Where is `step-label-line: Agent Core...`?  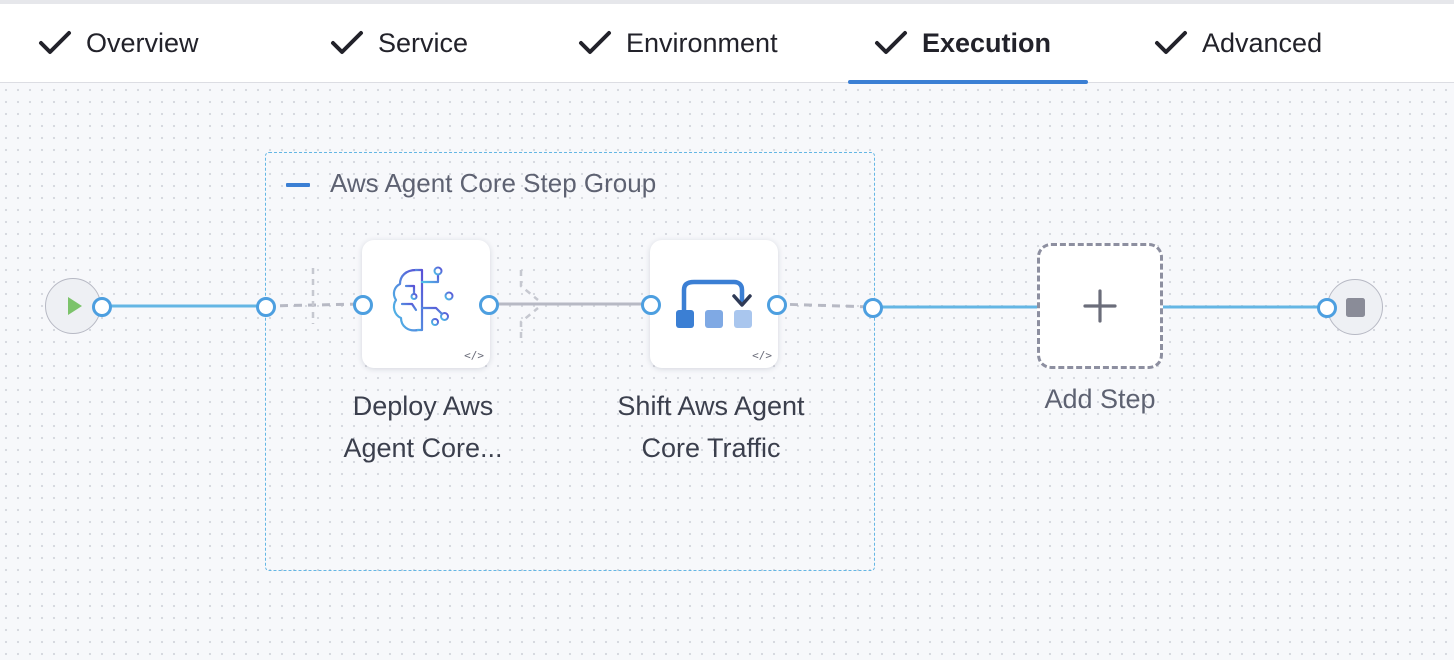 step-label-line: Agent Core... is located at coordinates (423, 448).